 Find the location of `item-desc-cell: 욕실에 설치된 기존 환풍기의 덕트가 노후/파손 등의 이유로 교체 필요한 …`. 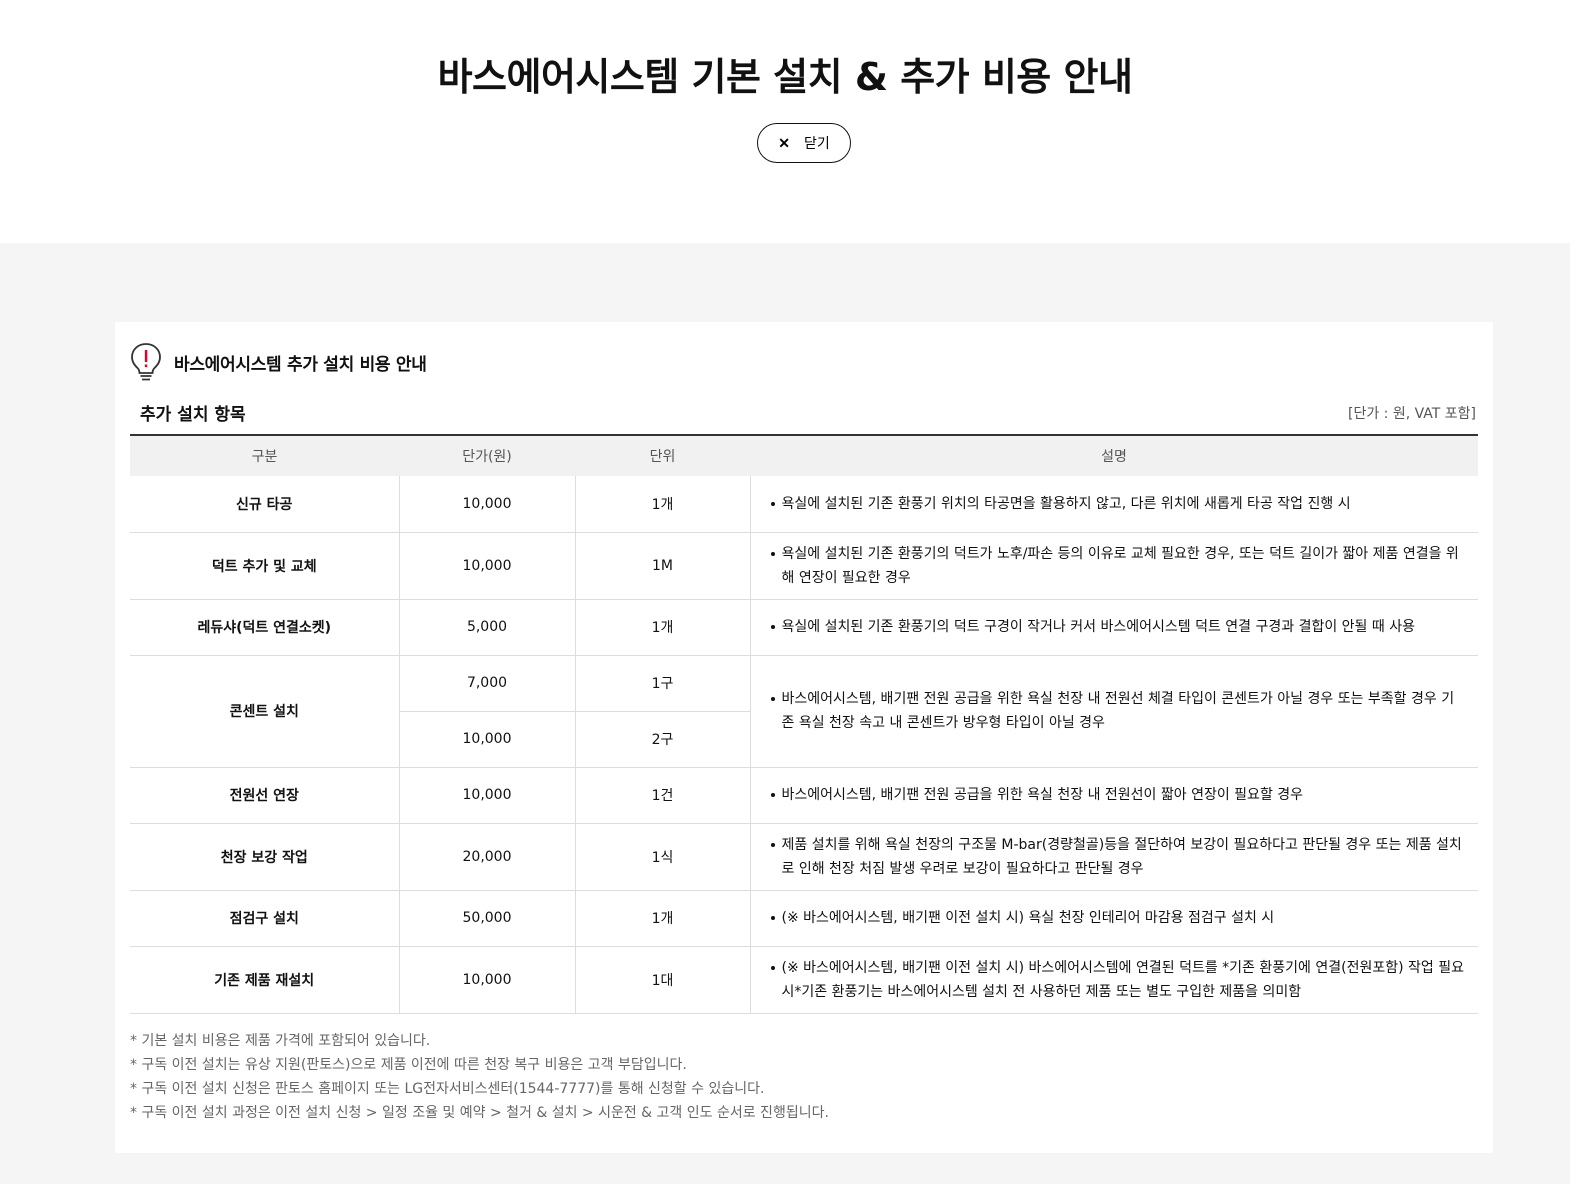

item-desc-cell: 욕실에 설치된 기존 환풍기의 덕트가 노후/파손 등의 이유로 교체 필요한 … is located at coordinates (1113, 566).